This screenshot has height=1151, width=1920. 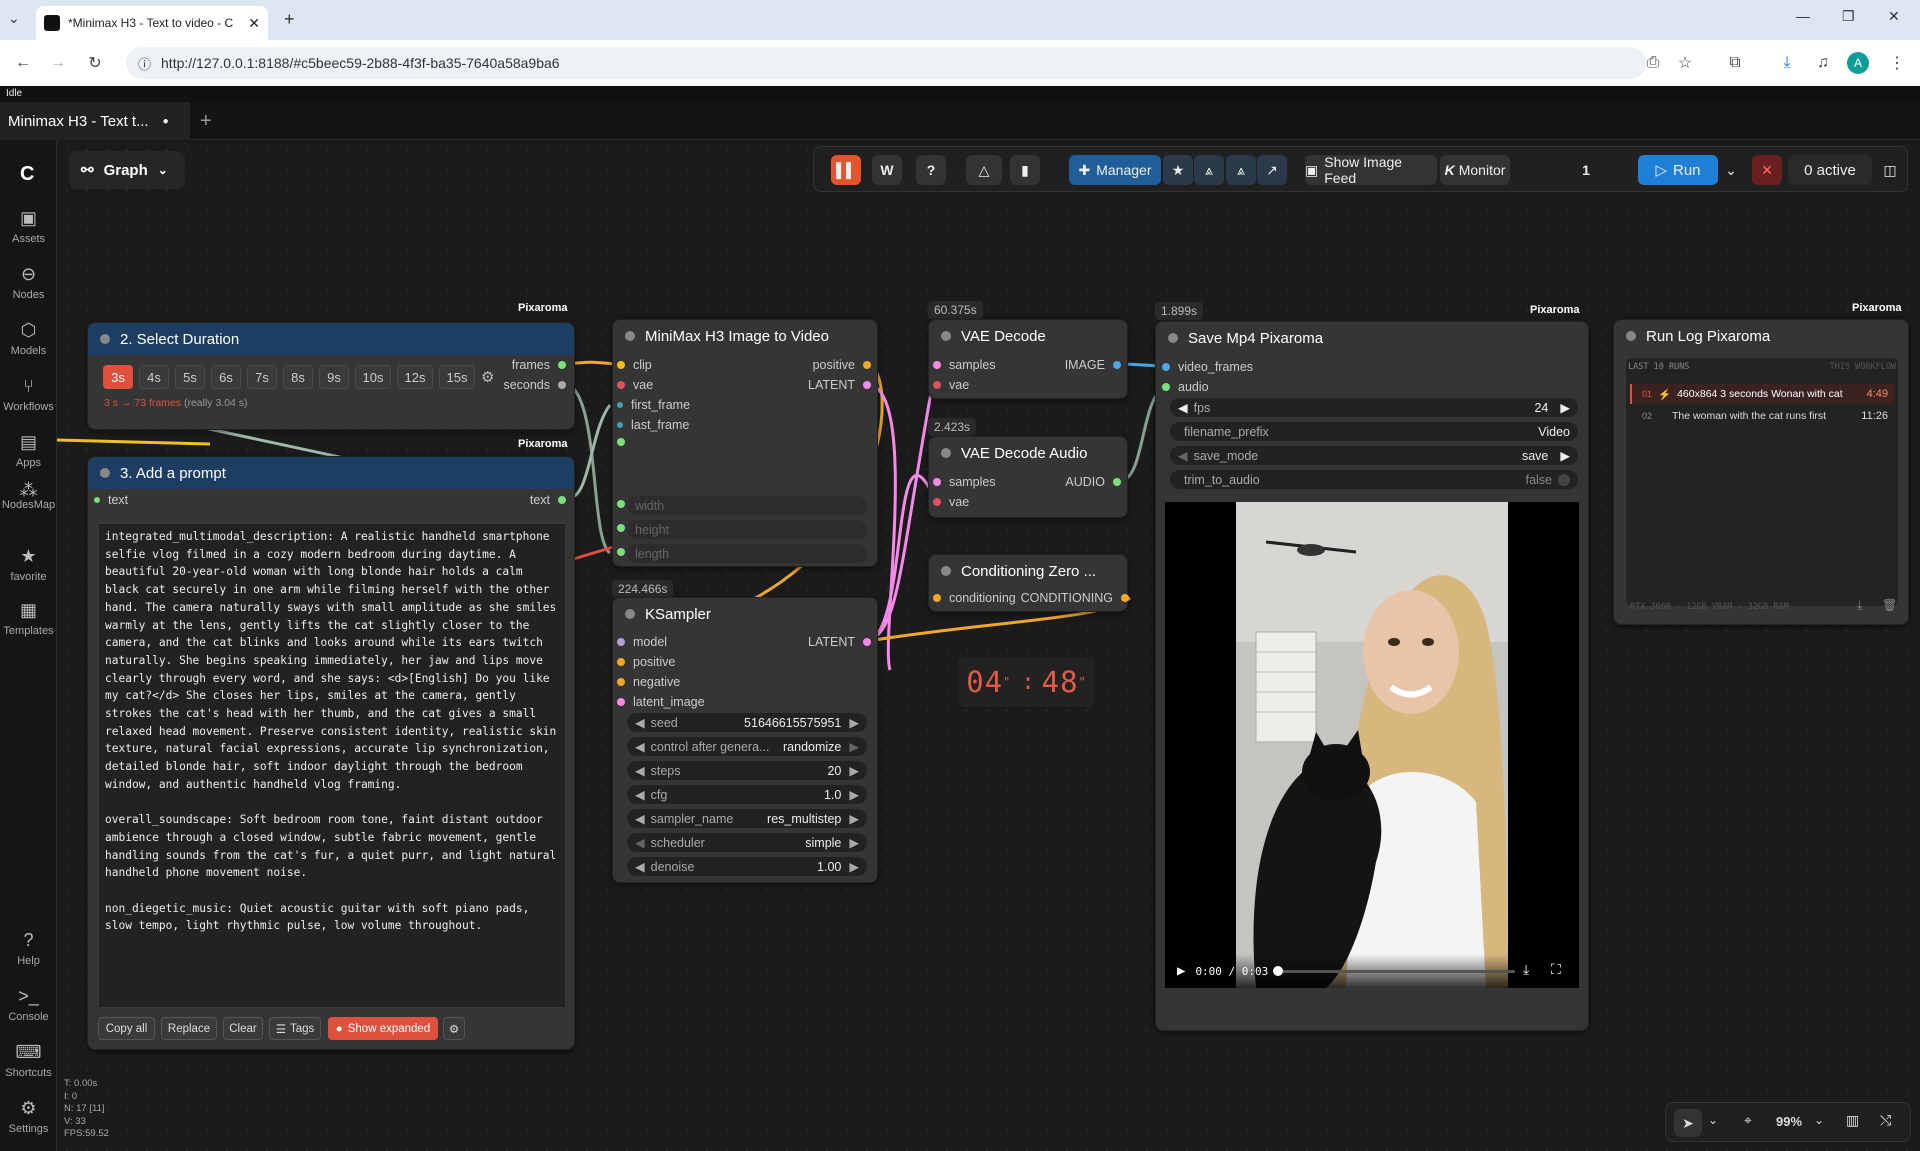 What do you see at coordinates (1209, 170) in the screenshot?
I see `model-icon: ⩓` at bounding box center [1209, 170].